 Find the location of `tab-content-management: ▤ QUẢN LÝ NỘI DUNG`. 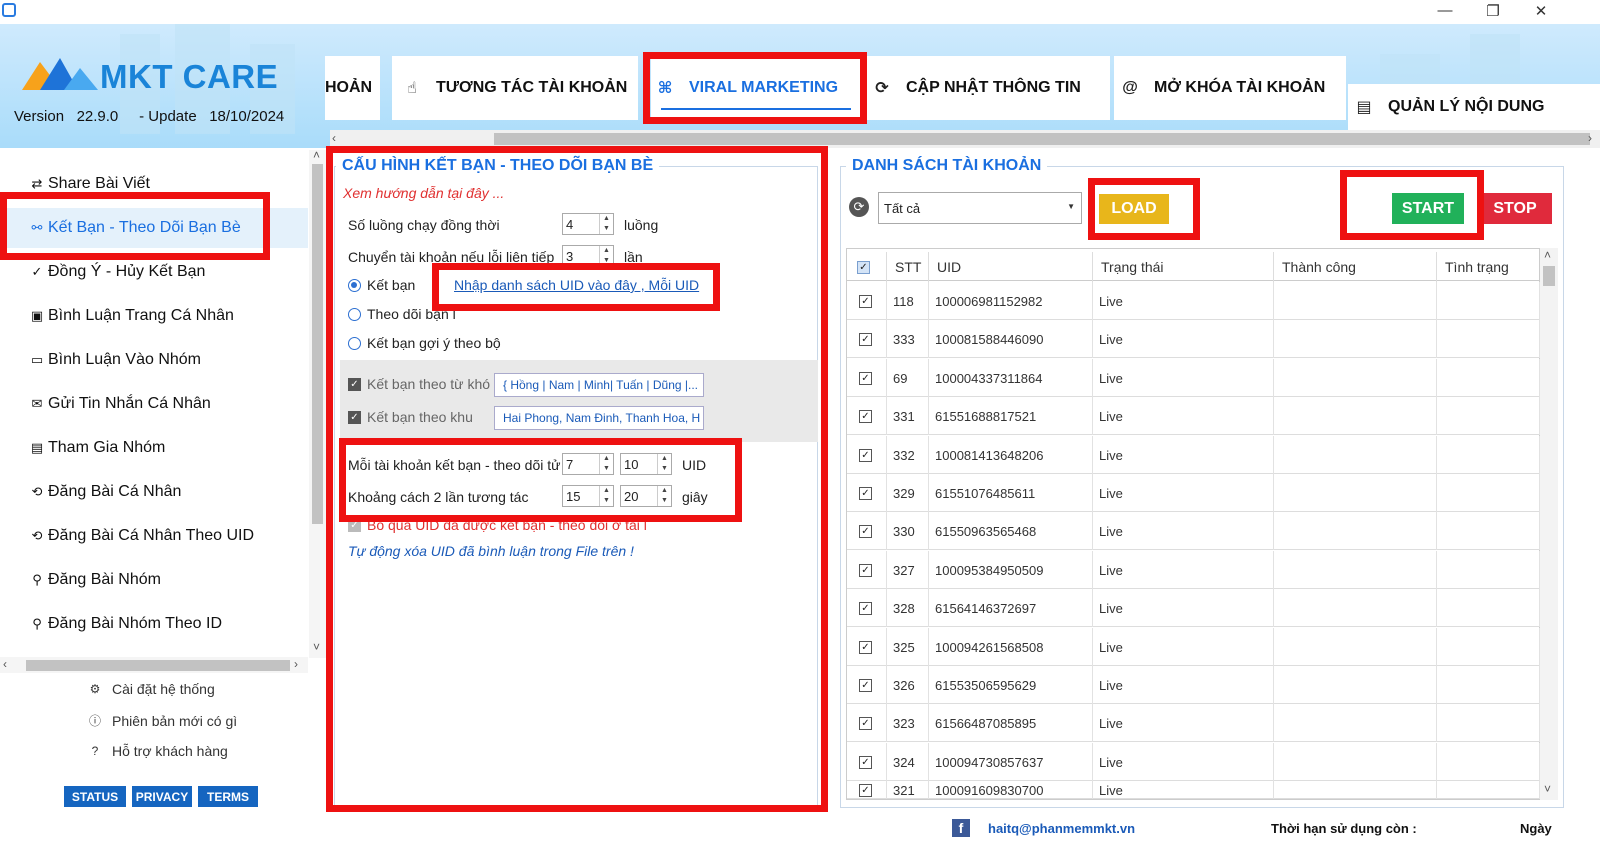

tab-content-management: ▤ QUẢN LÝ NỘI DUNG is located at coordinates (1474, 107).